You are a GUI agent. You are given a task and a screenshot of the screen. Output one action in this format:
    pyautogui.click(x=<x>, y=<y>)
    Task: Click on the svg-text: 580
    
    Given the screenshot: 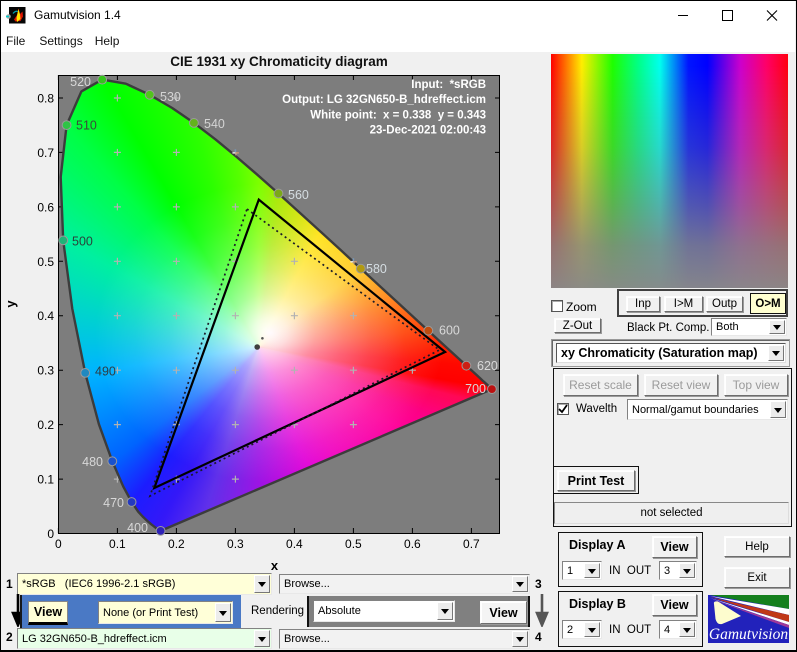 What is the action you would take?
    pyautogui.click(x=376, y=269)
    